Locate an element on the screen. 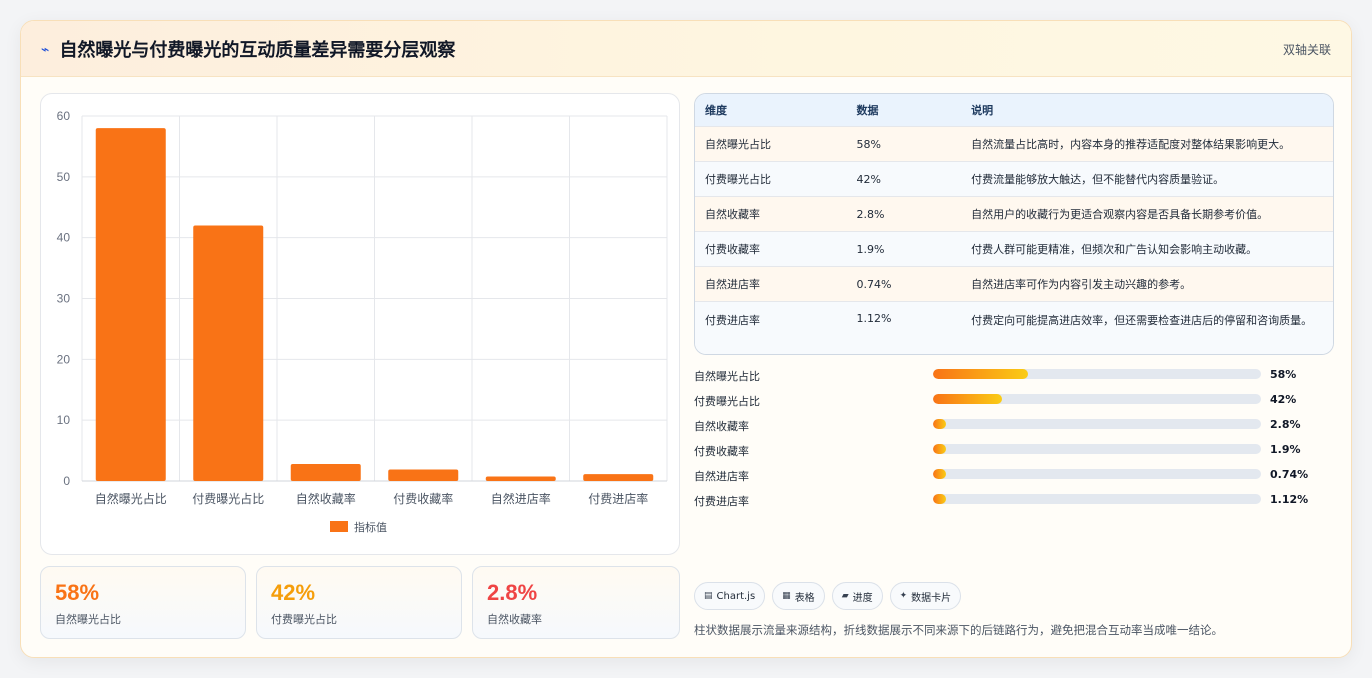 This screenshot has height=678, width=1372. table-cell-dimension: 付费曝光占比 is located at coordinates (738, 179).